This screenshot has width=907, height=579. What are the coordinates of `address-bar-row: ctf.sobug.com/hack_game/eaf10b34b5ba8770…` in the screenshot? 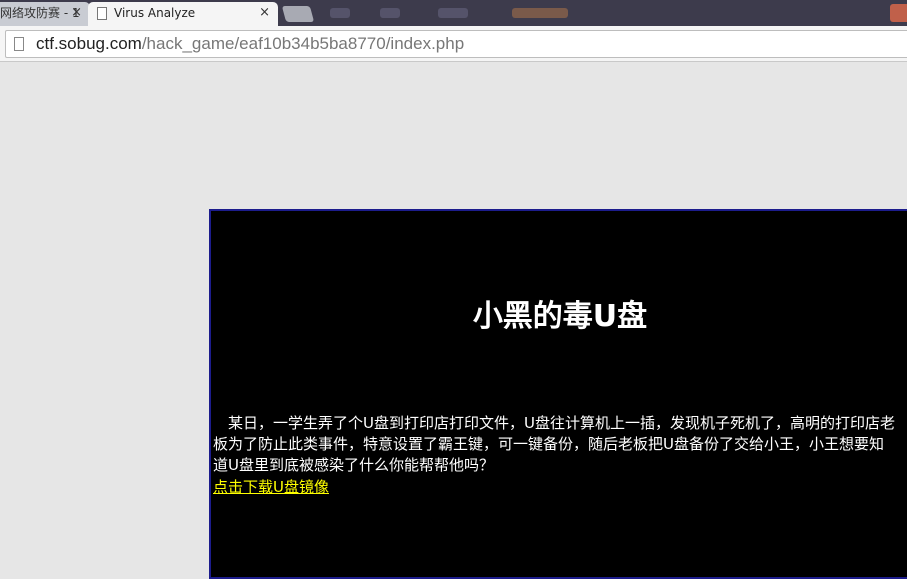 It's located at (453, 44).